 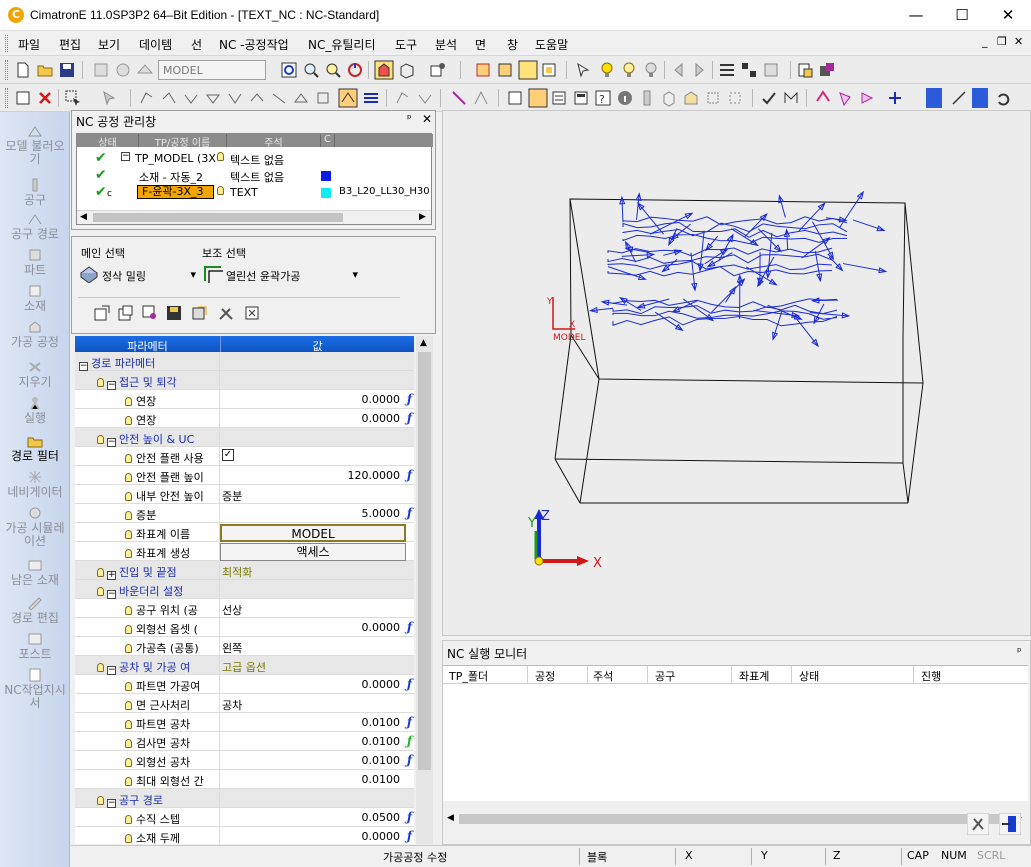 What do you see at coordinates (691, 98) in the screenshot?
I see `tool-3-icon` at bounding box center [691, 98].